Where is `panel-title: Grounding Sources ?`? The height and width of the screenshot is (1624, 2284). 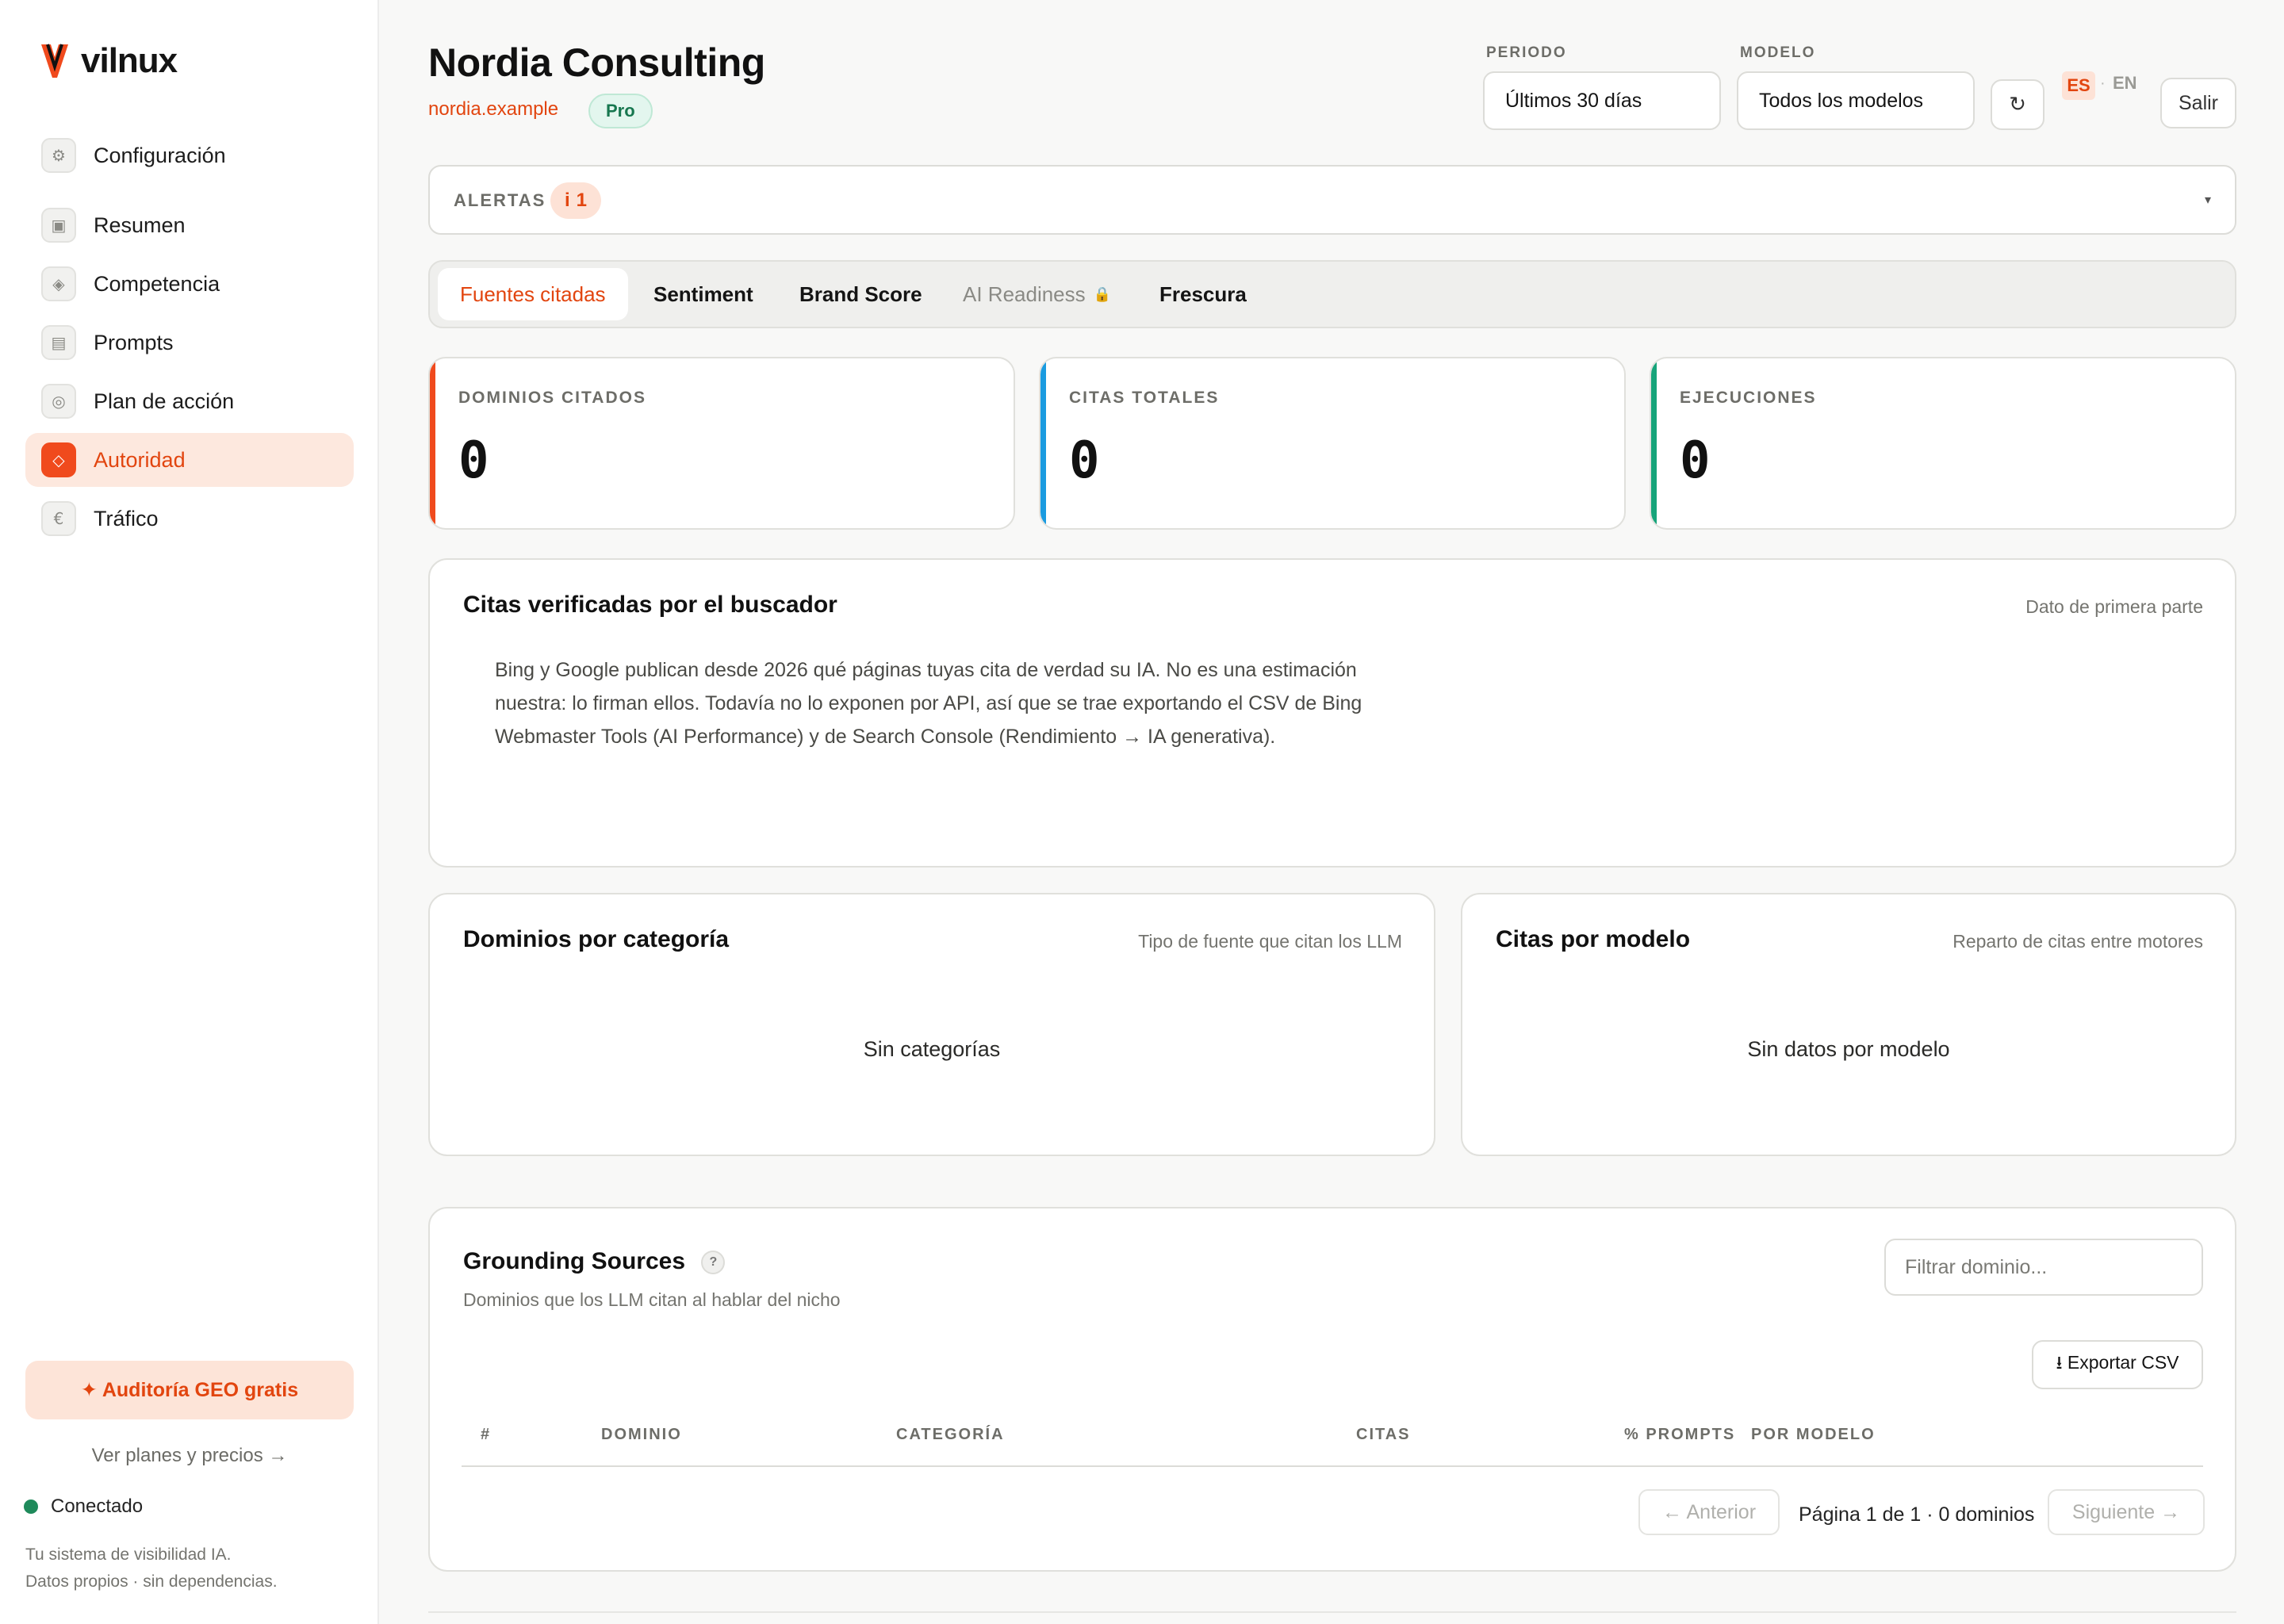 panel-title: Grounding Sources ? is located at coordinates (594, 1261).